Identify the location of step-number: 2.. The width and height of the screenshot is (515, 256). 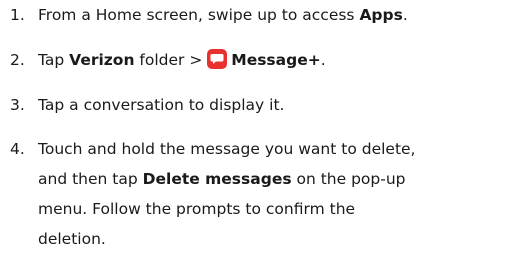
(17, 60).